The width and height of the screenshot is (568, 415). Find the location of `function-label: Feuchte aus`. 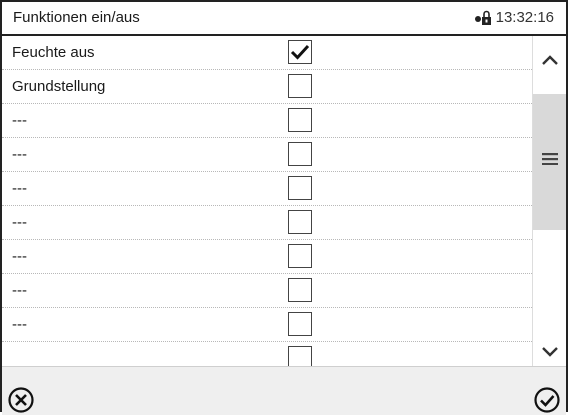

function-label: Feuchte aus is located at coordinates (53, 52).